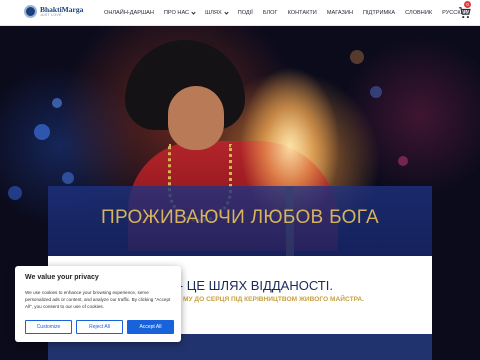 This screenshot has width=480, height=360. I want to click on logo-tag: JUST LOVE, so click(51, 15).